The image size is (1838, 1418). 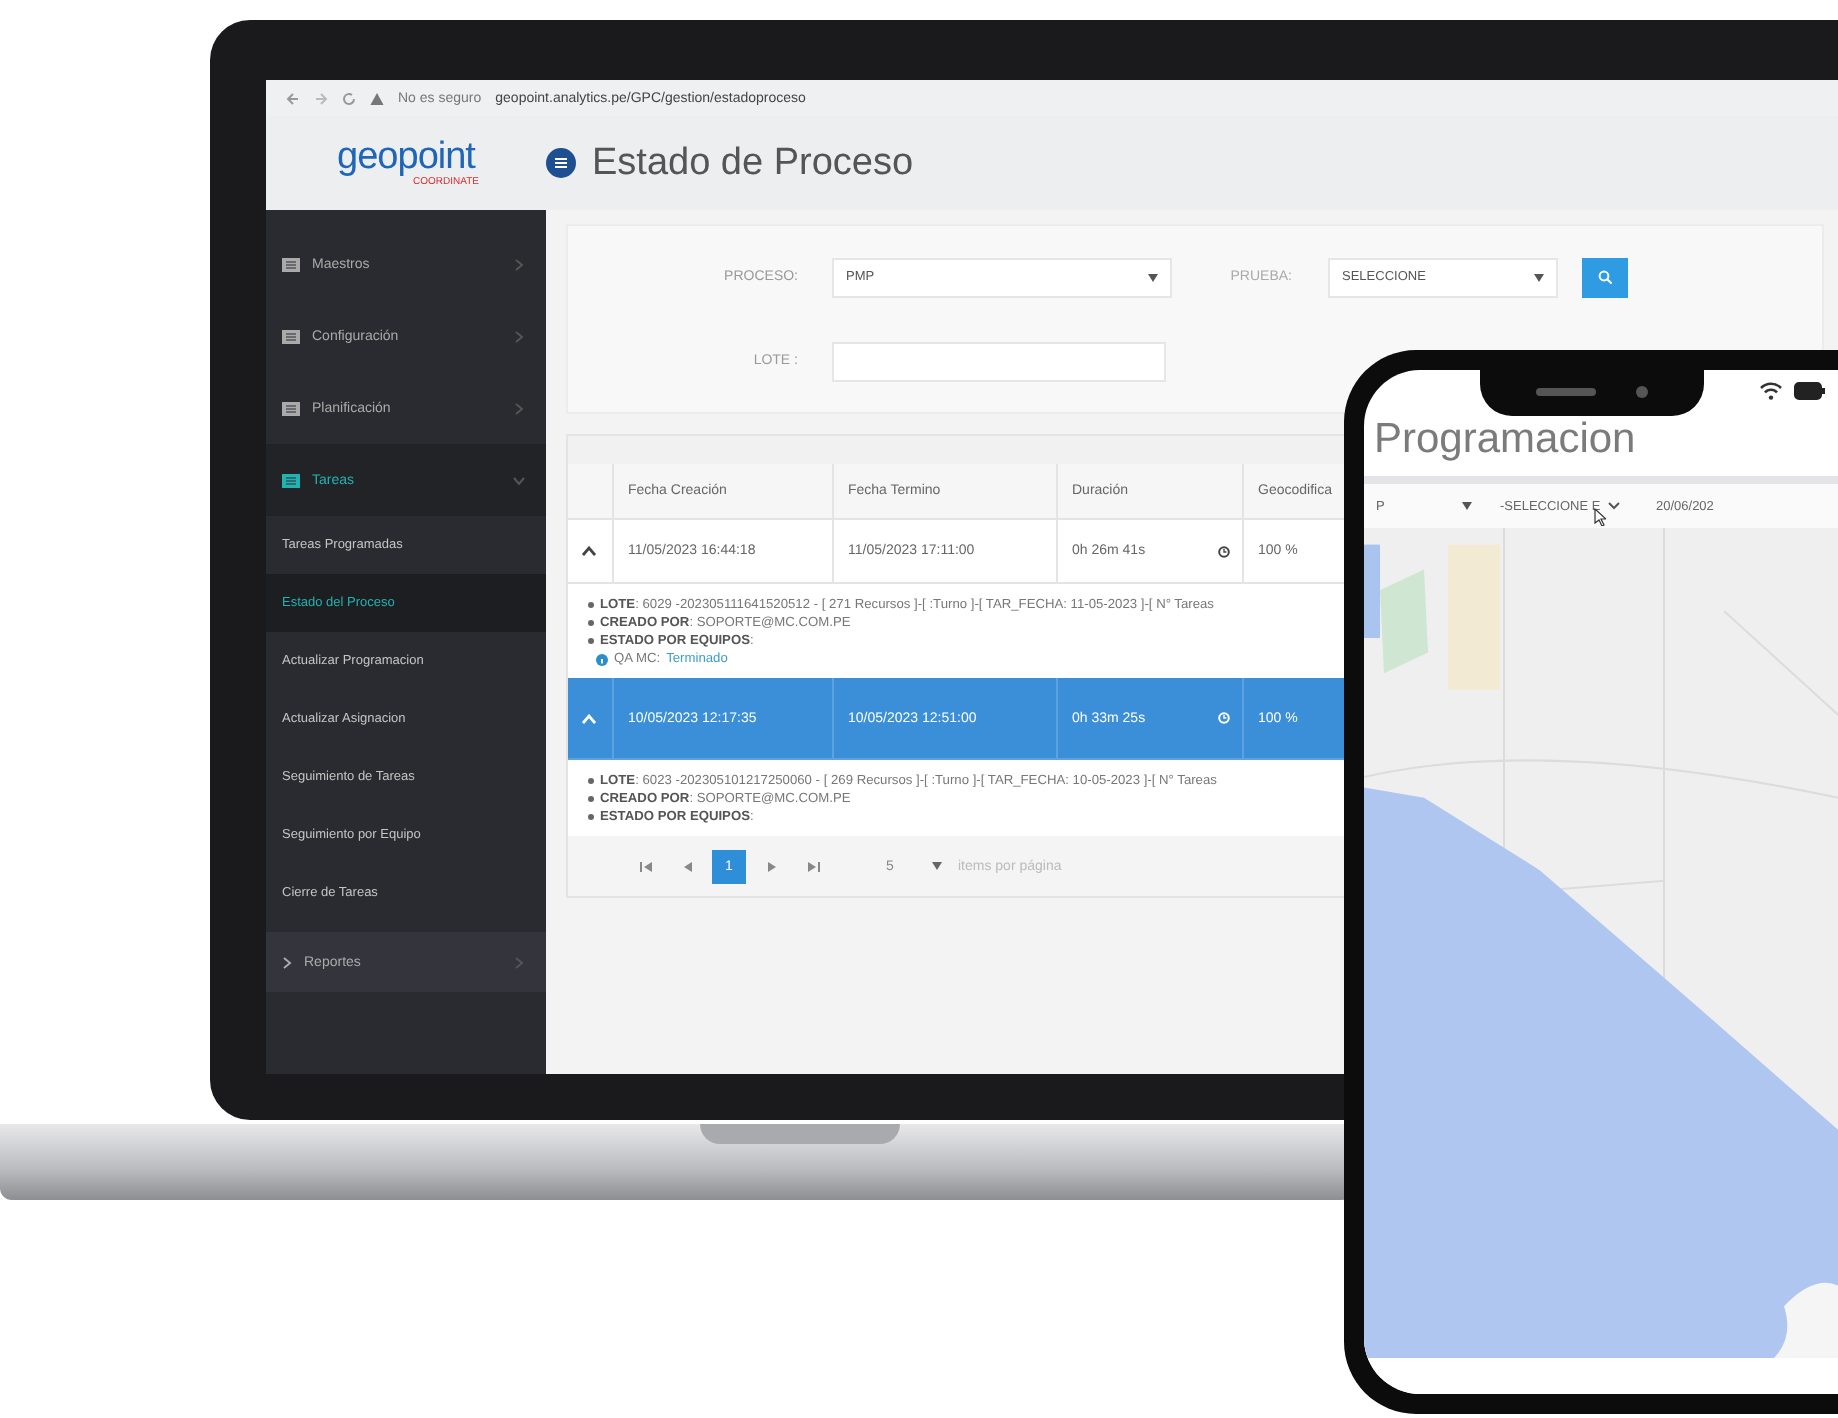 I want to click on battery-icon, so click(x=1810, y=391).